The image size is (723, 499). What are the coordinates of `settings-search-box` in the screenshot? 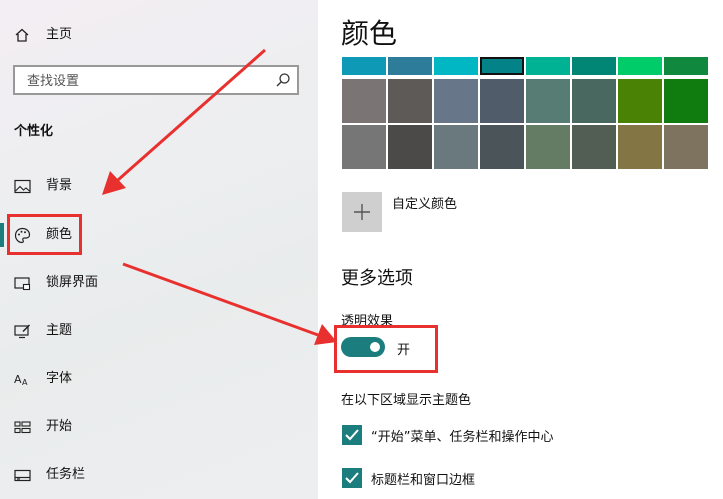 It's located at (156, 80).